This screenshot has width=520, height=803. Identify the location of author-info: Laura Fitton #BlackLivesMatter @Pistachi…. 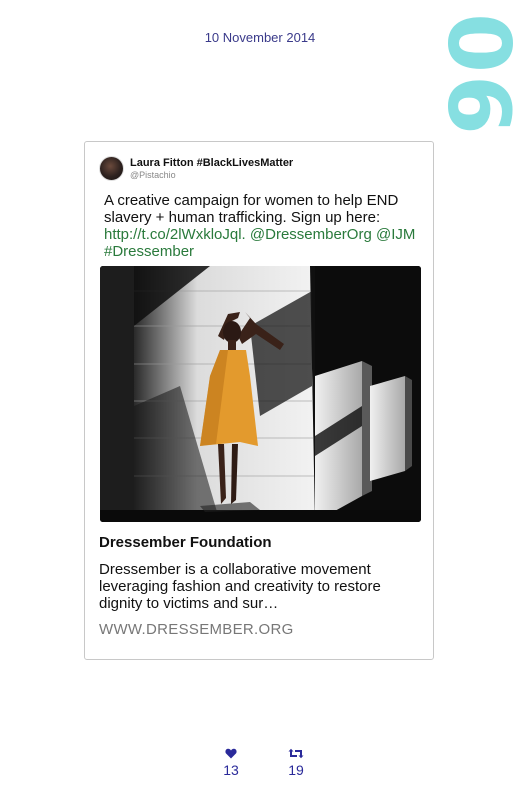
(211, 169).